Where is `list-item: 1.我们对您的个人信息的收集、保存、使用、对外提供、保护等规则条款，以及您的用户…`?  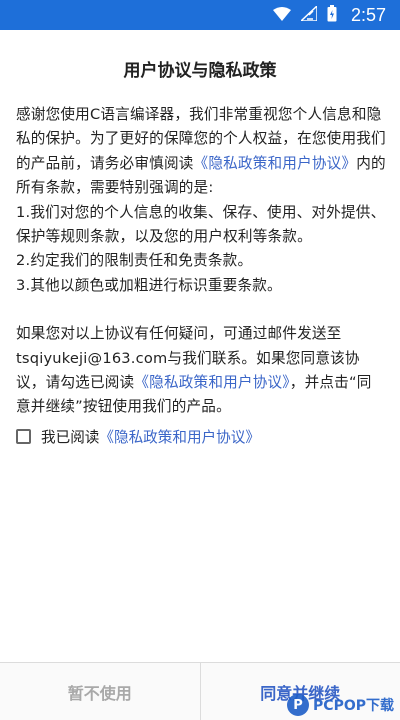 list-item: 1.我们对您的个人信息的收集、保存、使用、对外提供、保护等规则条款，以及您的用户… is located at coordinates (201, 224).